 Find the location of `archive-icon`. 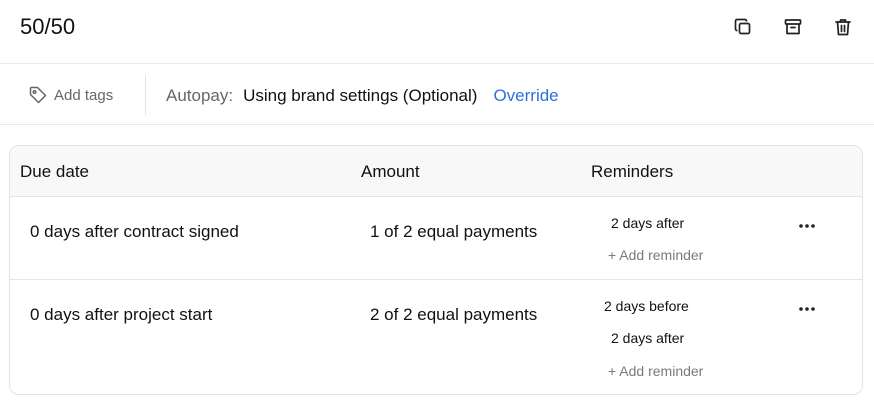

archive-icon is located at coordinates (793, 27).